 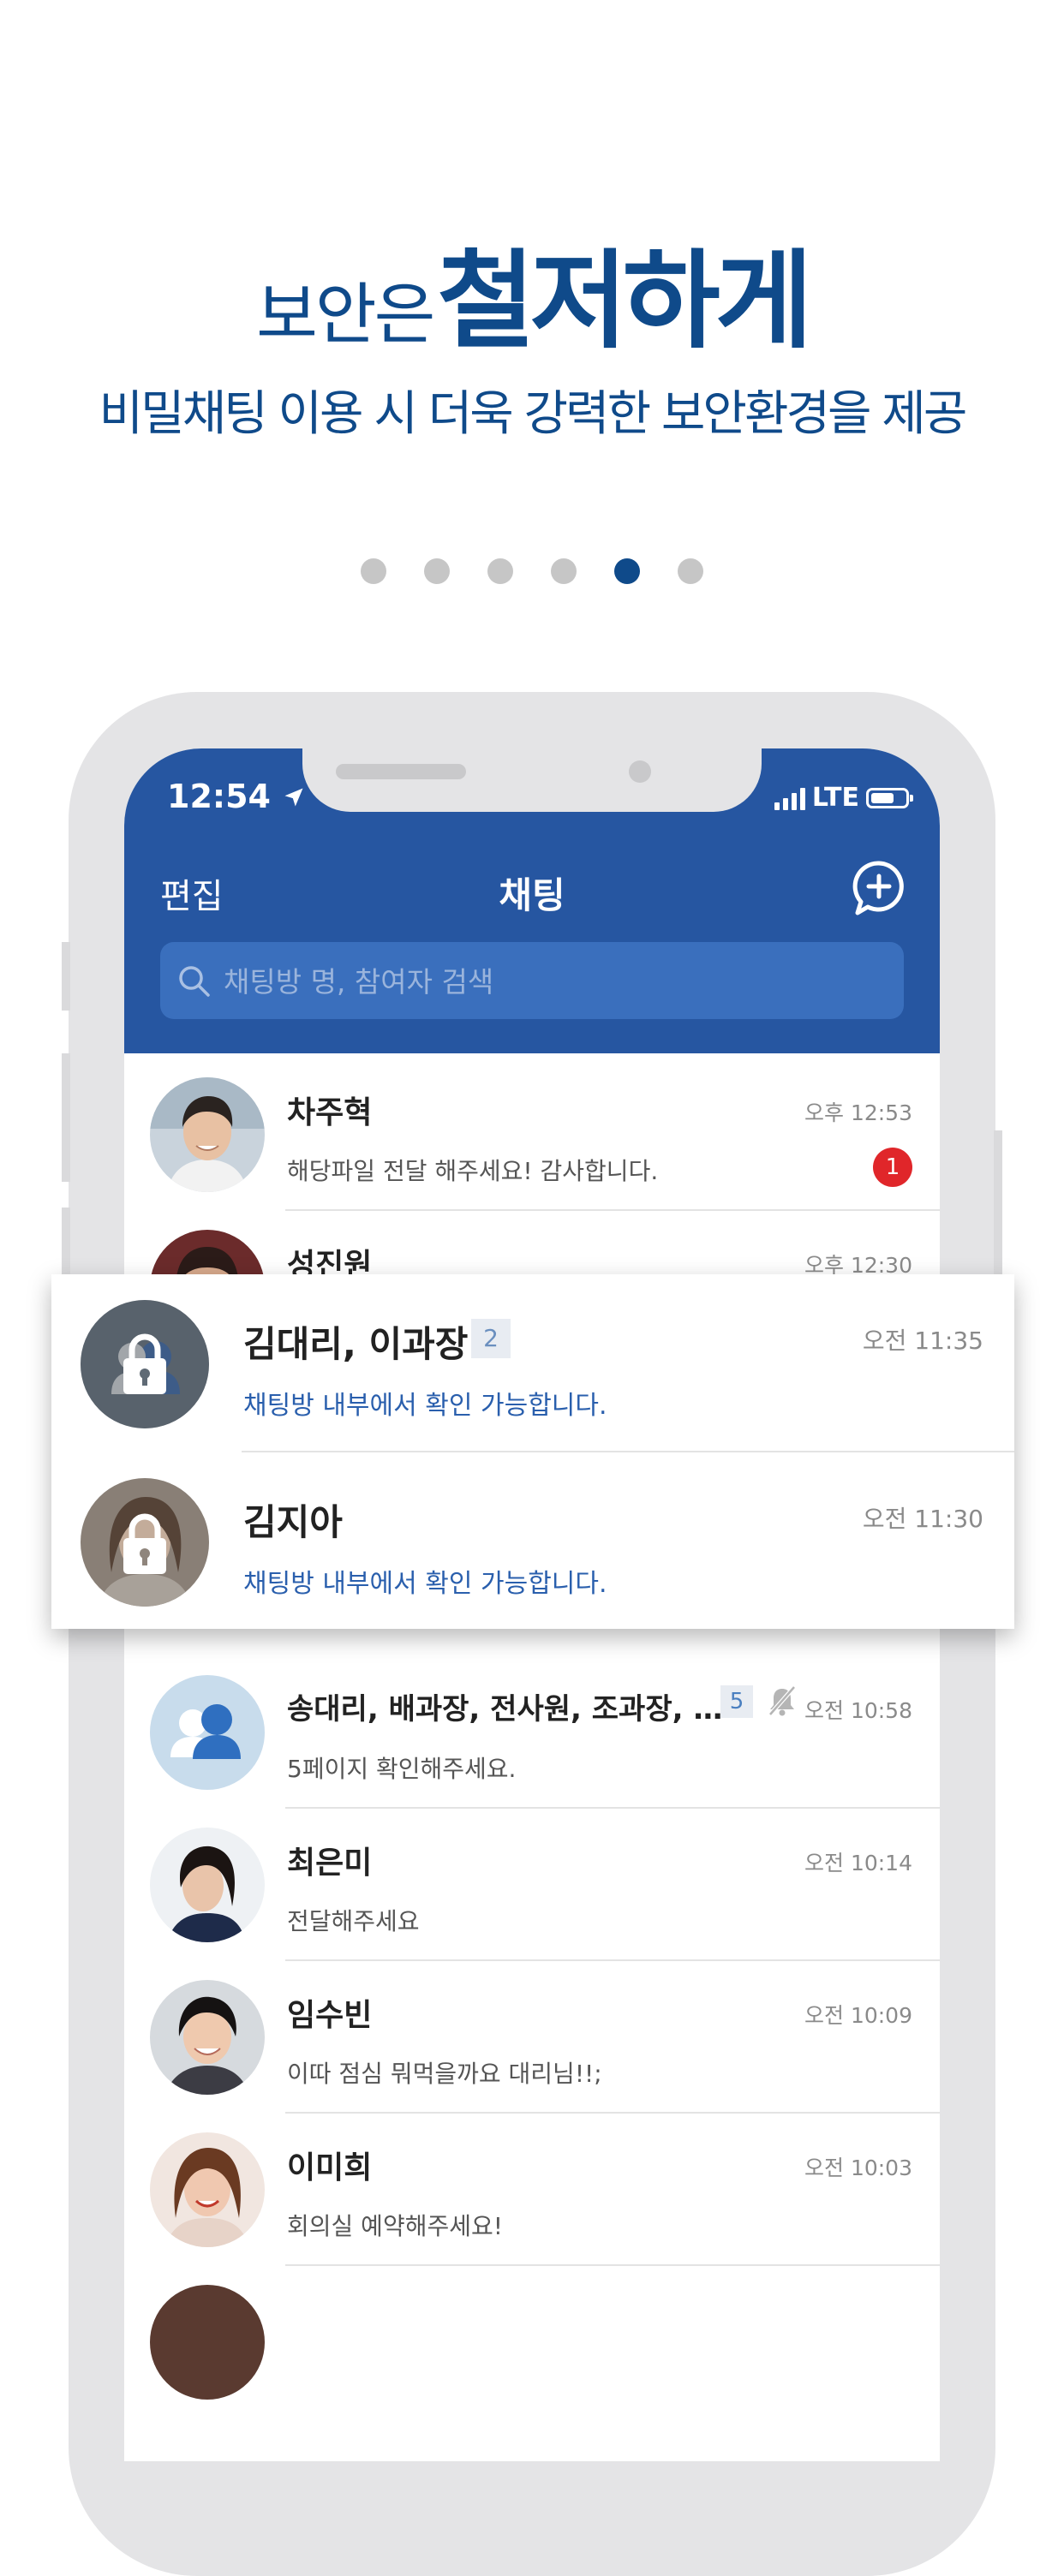 I want to click on group-icon, so click(x=208, y=1732).